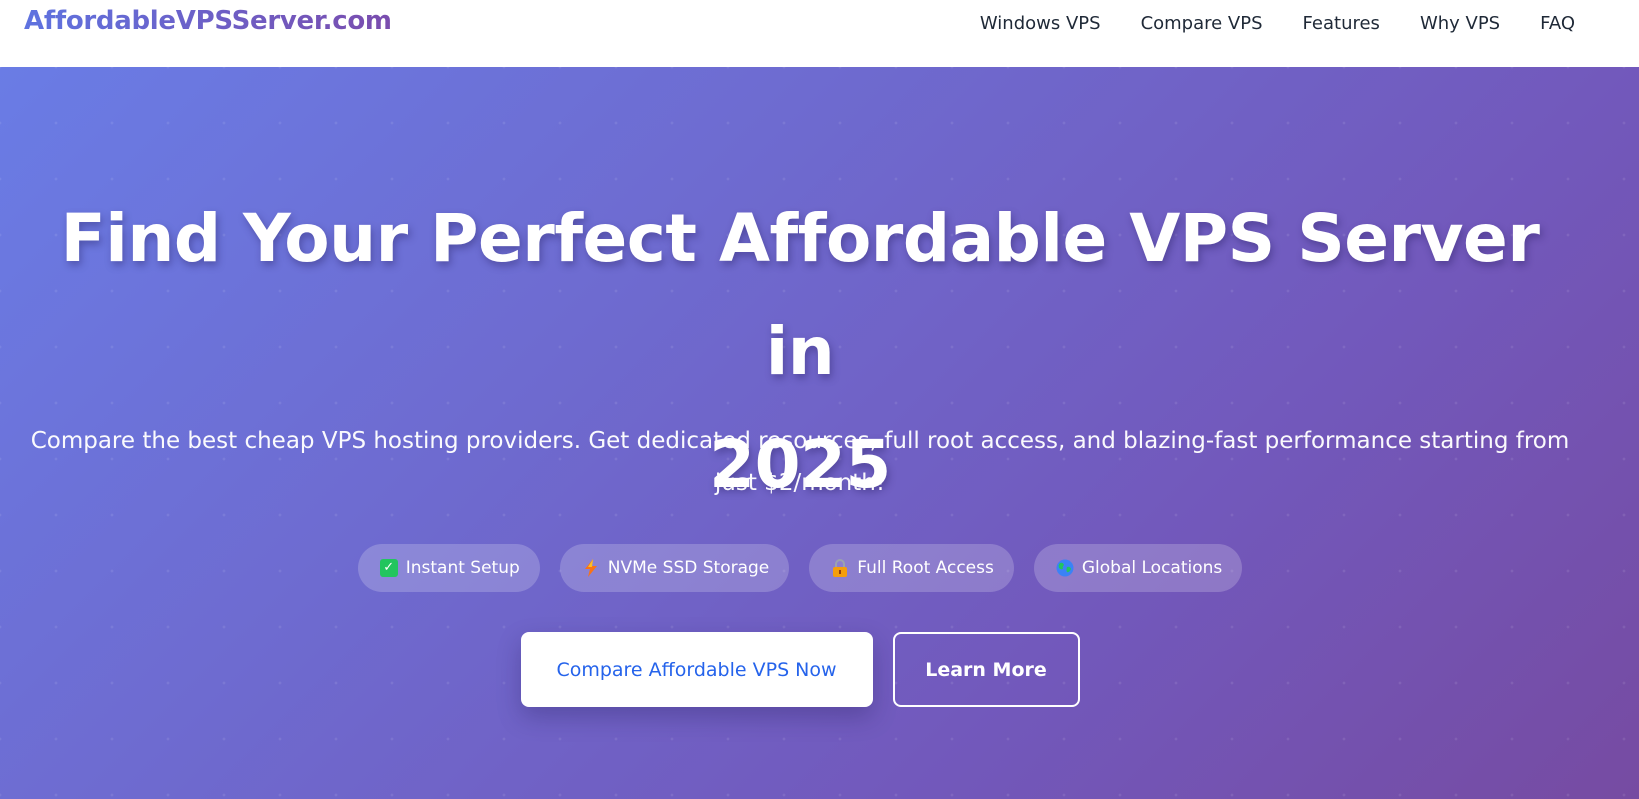 The width and height of the screenshot is (1639, 799). I want to click on badge-nvme-storage: NVMe SSD Storage, so click(674, 568).